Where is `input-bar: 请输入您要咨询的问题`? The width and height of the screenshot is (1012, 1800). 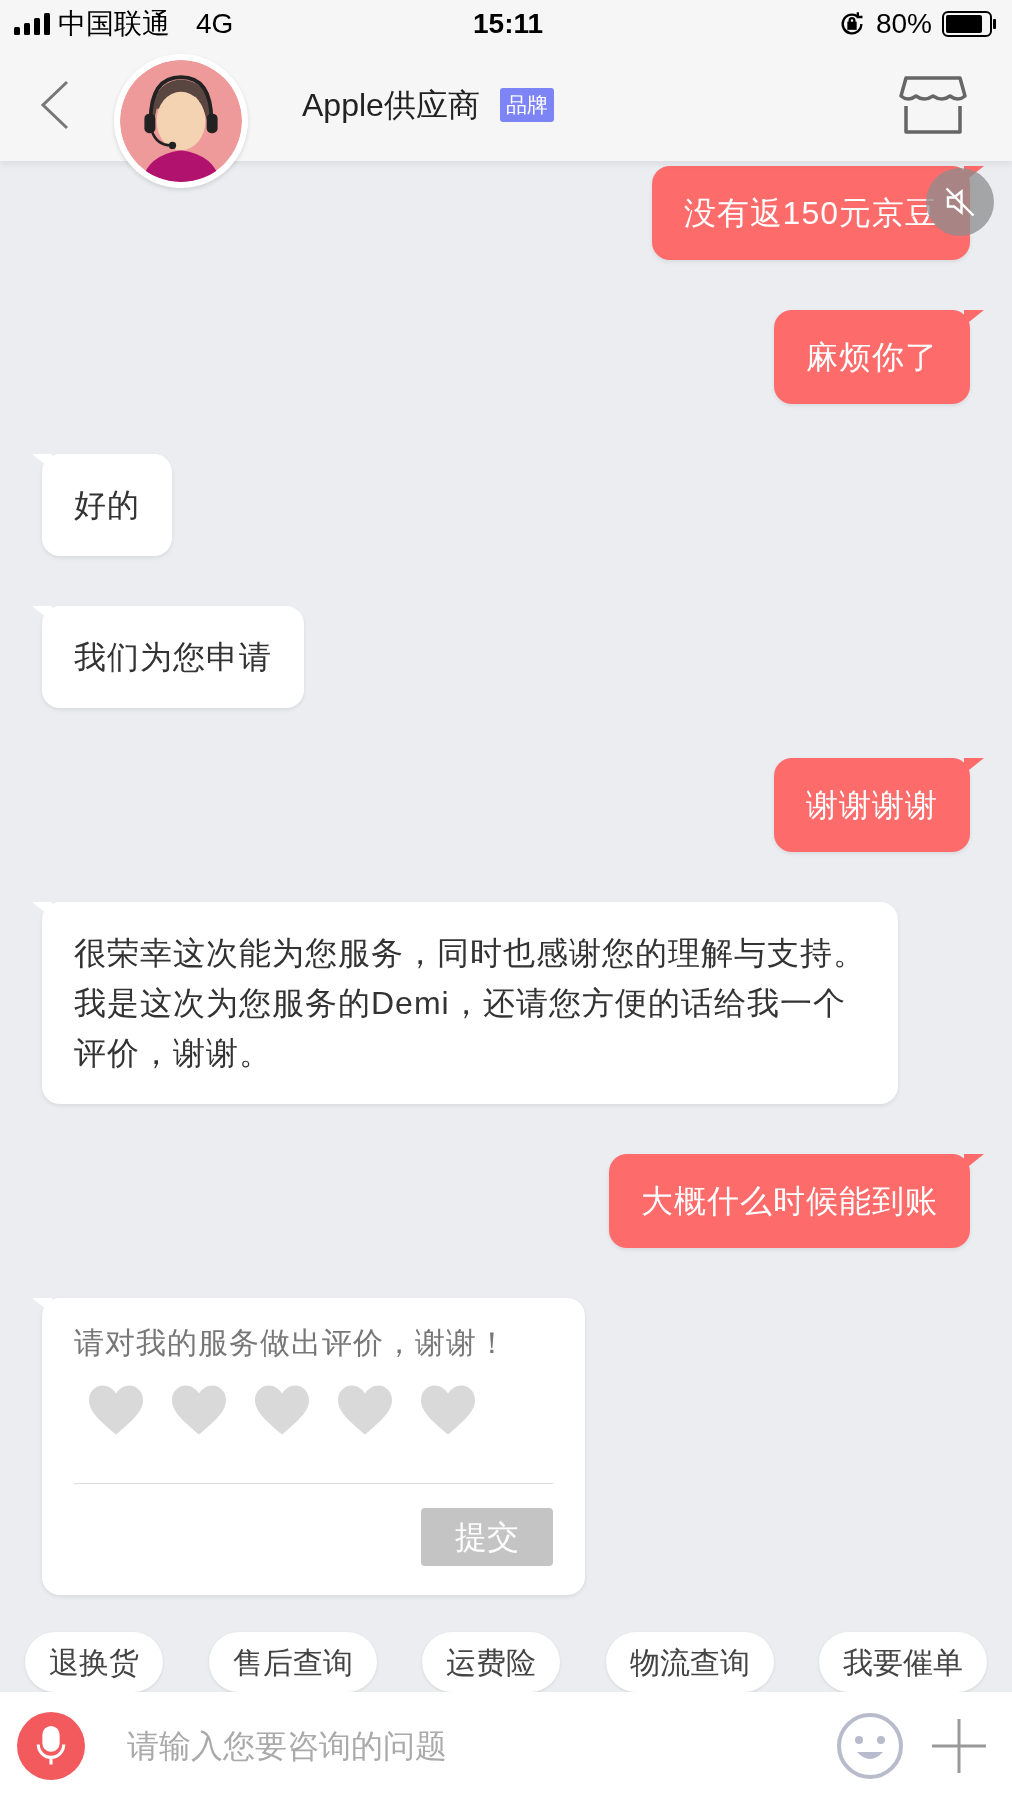
input-bar: 请输入您要咨询的问题 is located at coordinates (506, 1746).